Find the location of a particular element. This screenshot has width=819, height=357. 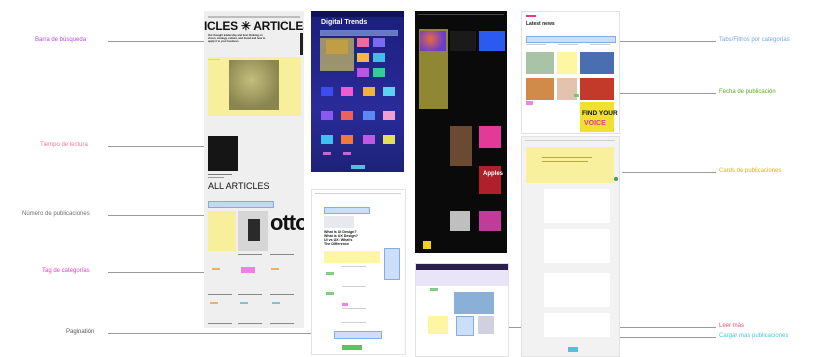

label-read-more: Leer más is located at coordinates (732, 326).